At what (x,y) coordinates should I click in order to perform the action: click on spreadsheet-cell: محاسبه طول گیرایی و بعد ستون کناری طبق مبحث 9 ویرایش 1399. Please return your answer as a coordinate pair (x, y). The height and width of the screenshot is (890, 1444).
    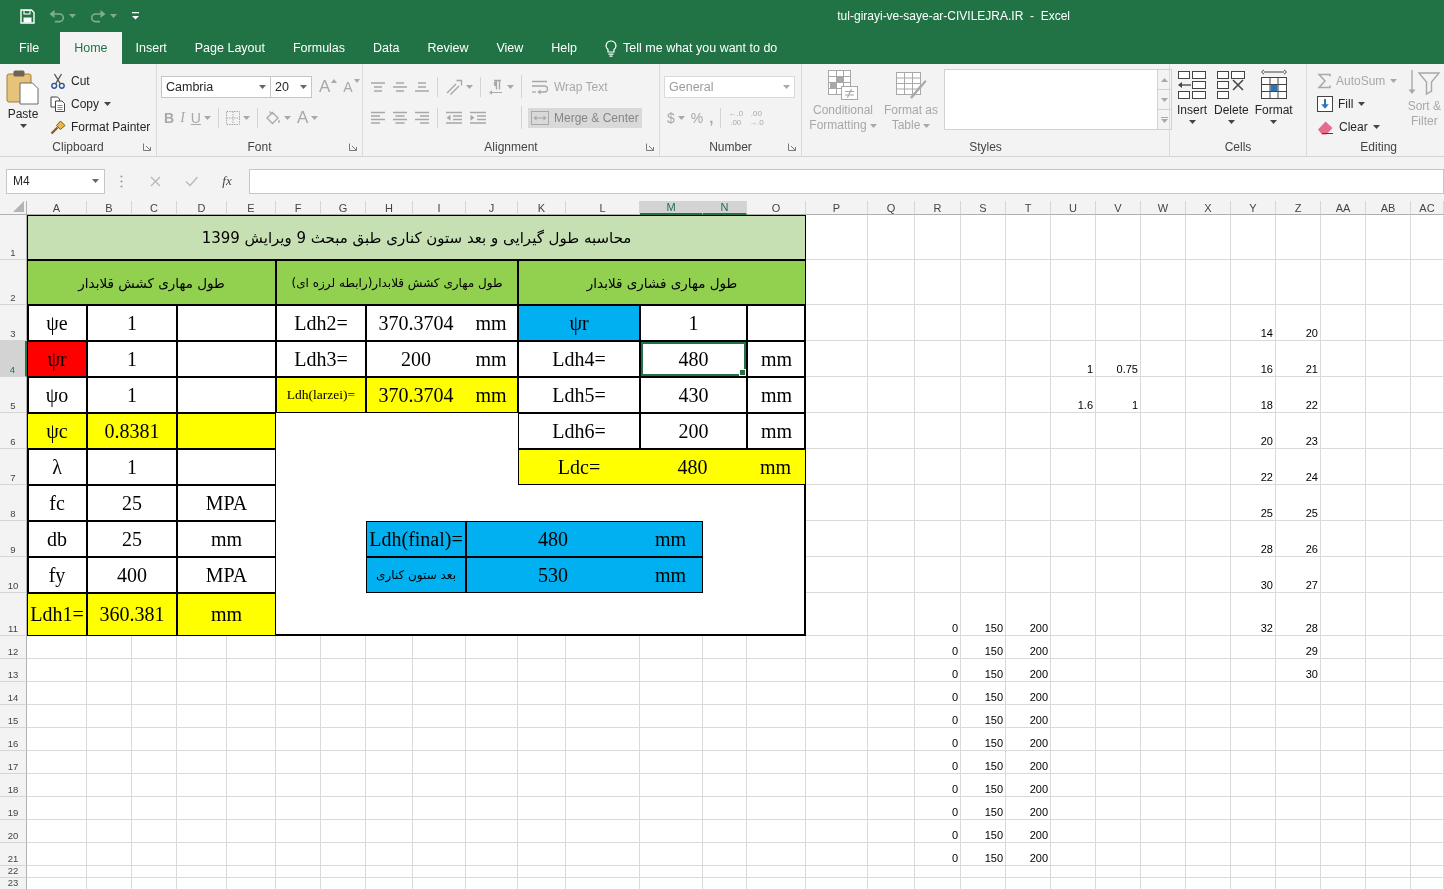
    Looking at the image, I should click on (416, 237).